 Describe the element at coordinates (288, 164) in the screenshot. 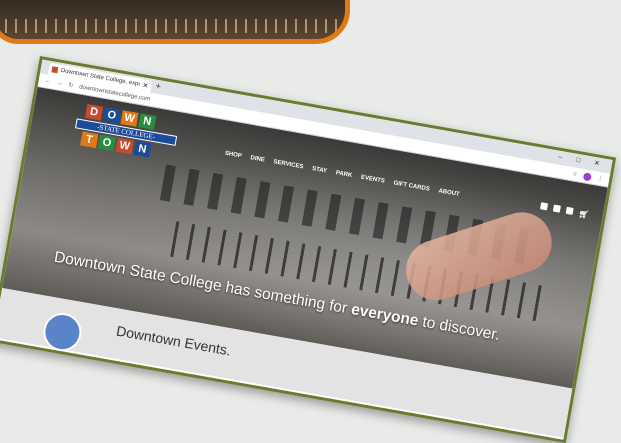

I see `nav-services: SERVICES` at that location.